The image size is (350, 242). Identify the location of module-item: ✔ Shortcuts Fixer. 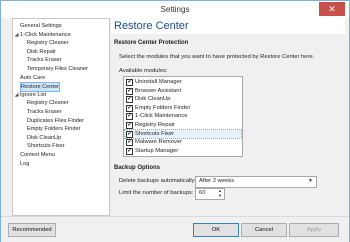
(183, 133).